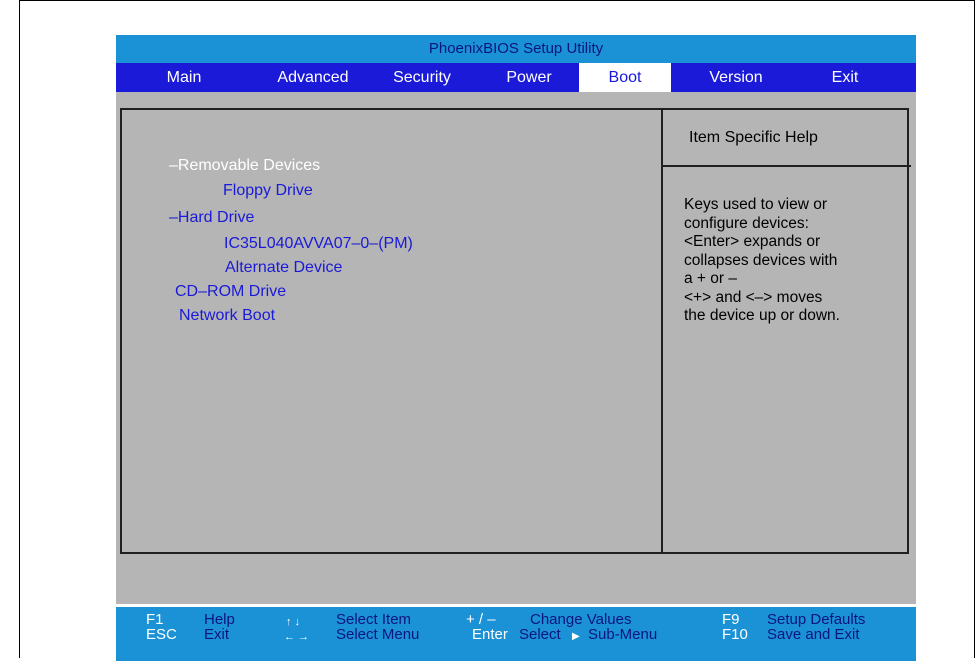  Describe the element at coordinates (753, 137) in the screenshot. I see `help-title: Item Specific Help` at that location.